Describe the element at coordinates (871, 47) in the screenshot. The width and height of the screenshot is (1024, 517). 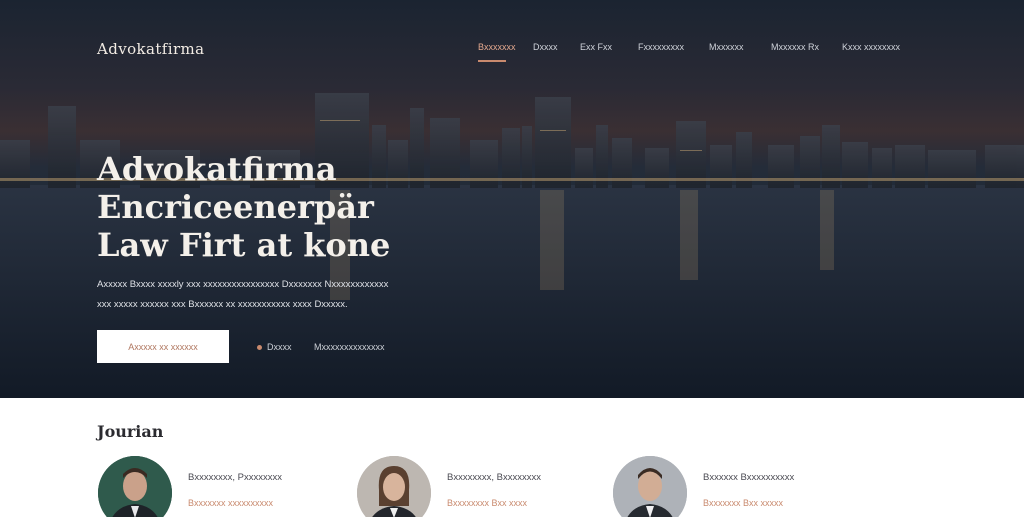
I see `nav-item-7: Kxxx xxxxxxxx` at that location.